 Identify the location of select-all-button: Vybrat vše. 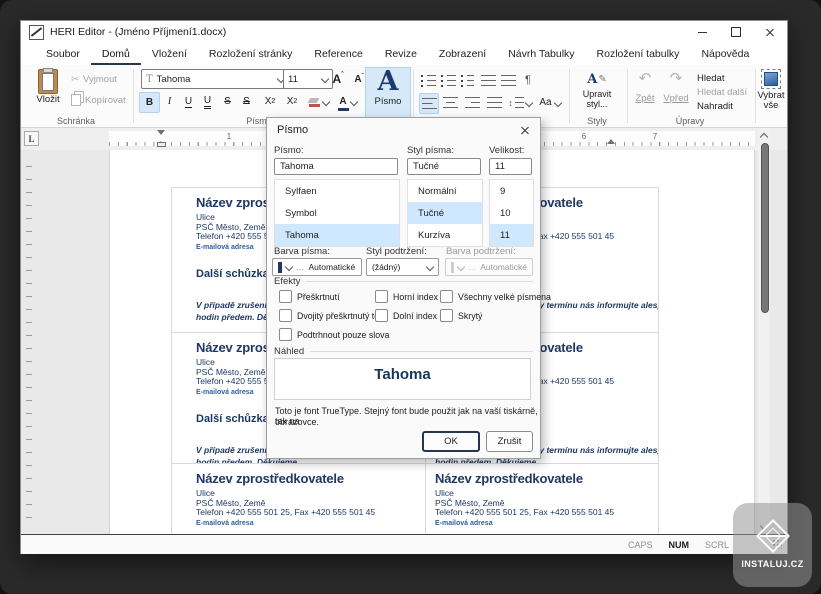
(771, 90).